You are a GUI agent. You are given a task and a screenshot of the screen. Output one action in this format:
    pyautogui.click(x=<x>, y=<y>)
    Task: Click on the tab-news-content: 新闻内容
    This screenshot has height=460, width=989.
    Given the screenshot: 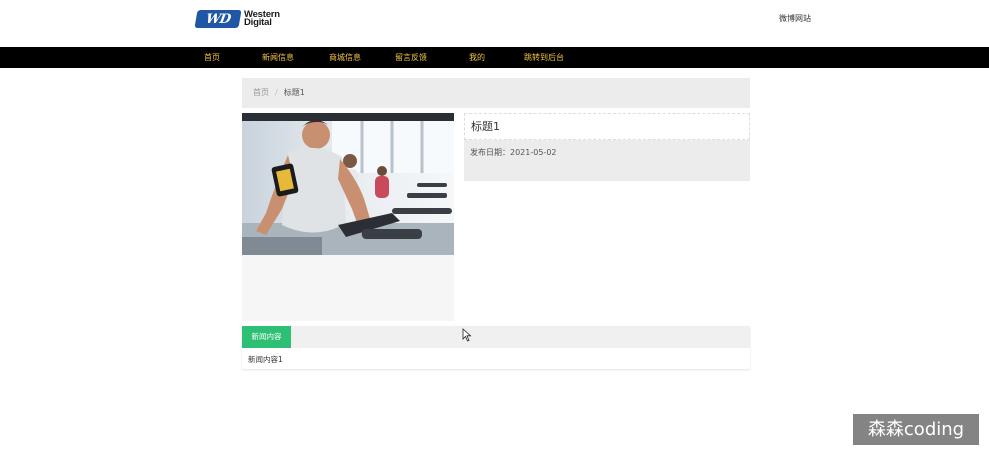 What is the action you would take?
    pyautogui.click(x=266, y=337)
    